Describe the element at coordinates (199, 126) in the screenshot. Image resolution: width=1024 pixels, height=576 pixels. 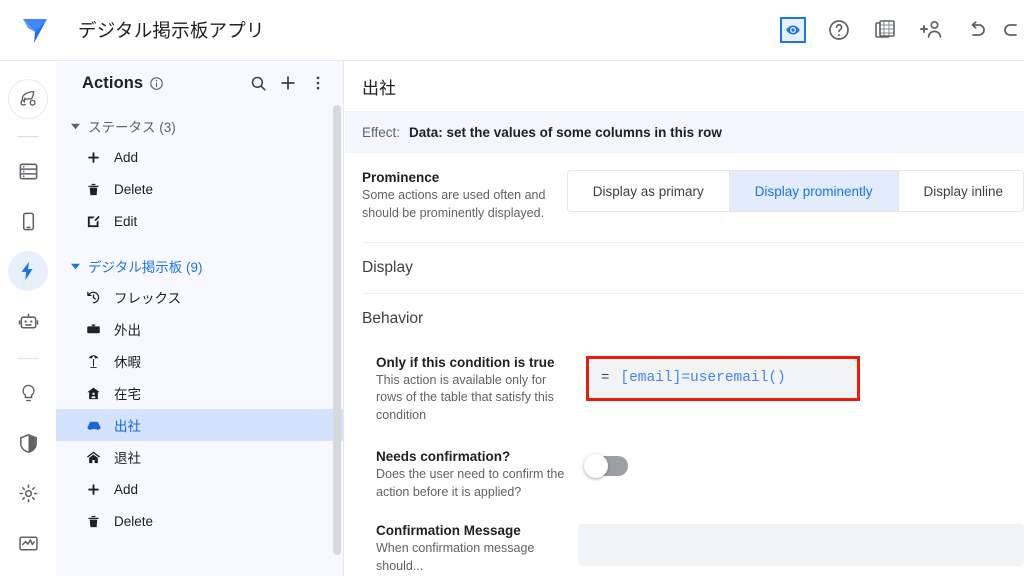
I see `group-status: ステータス (3)` at that location.